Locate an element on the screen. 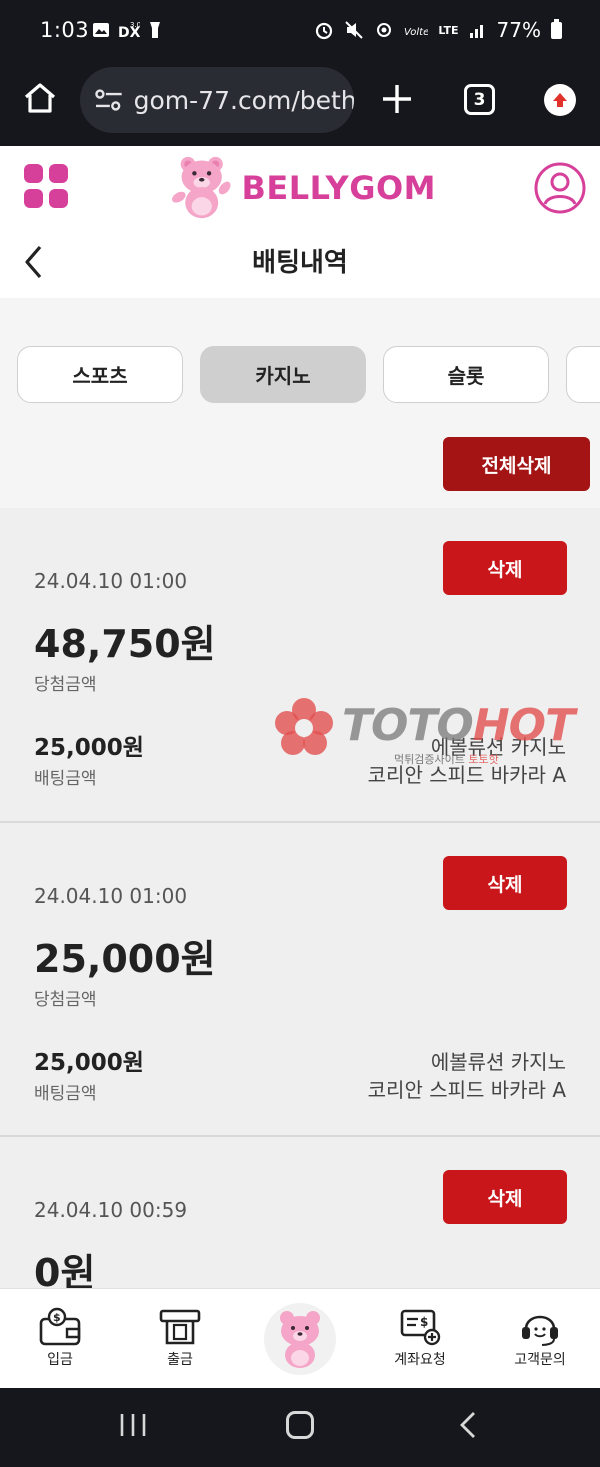 The width and height of the screenshot is (600, 1467). tab-count: 3 is located at coordinates (479, 99).